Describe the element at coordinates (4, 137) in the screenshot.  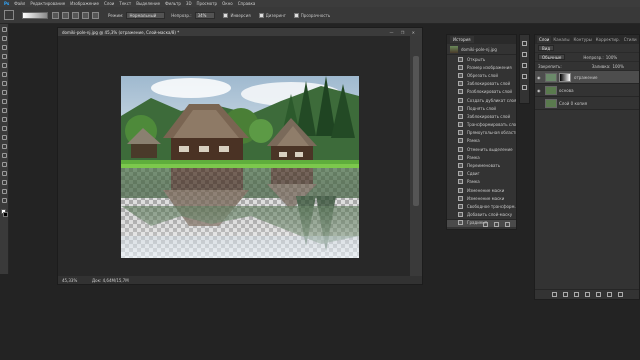
I see `blur-tool-icon` at that location.